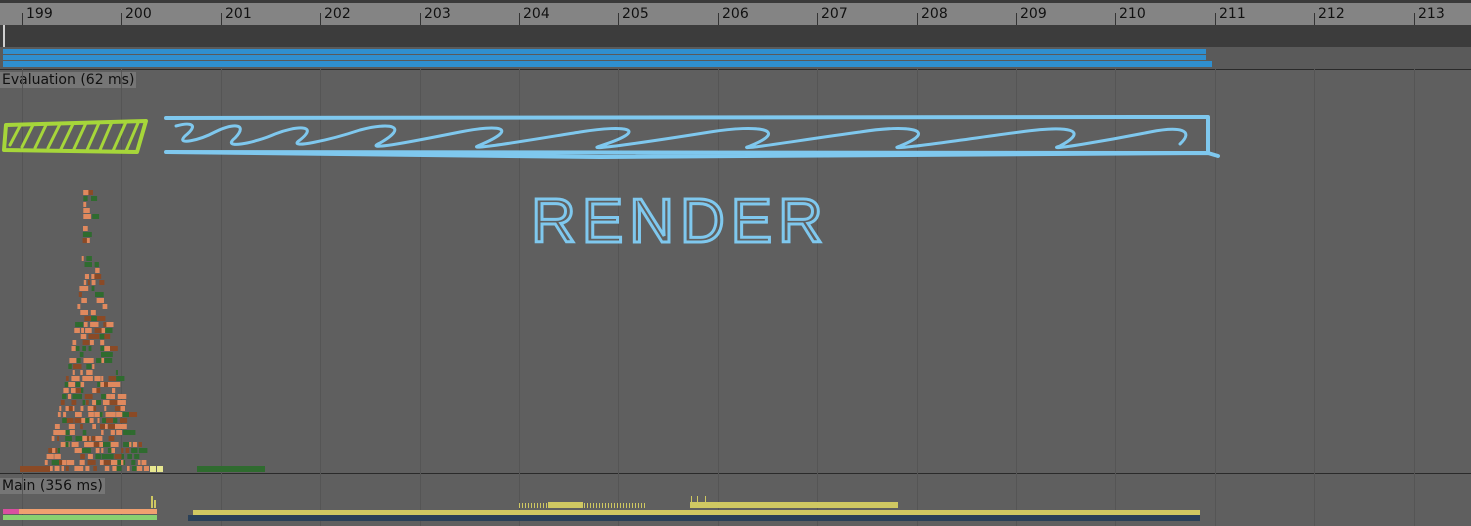 The width and height of the screenshot is (1471, 526). I want to click on render-annotation-text: RENDER, so click(680, 221).